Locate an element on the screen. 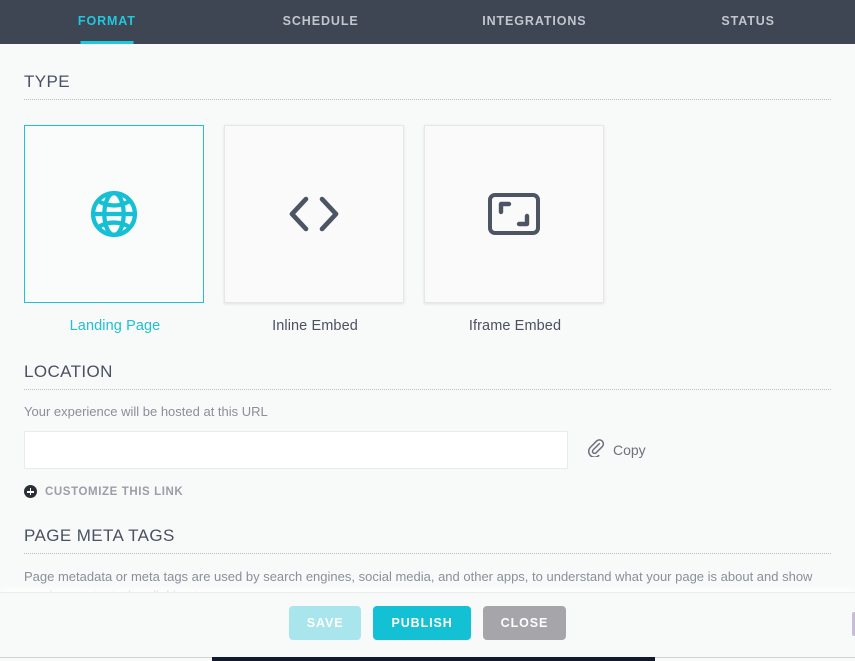  type-card-inline-embed-tile is located at coordinates (314, 214).